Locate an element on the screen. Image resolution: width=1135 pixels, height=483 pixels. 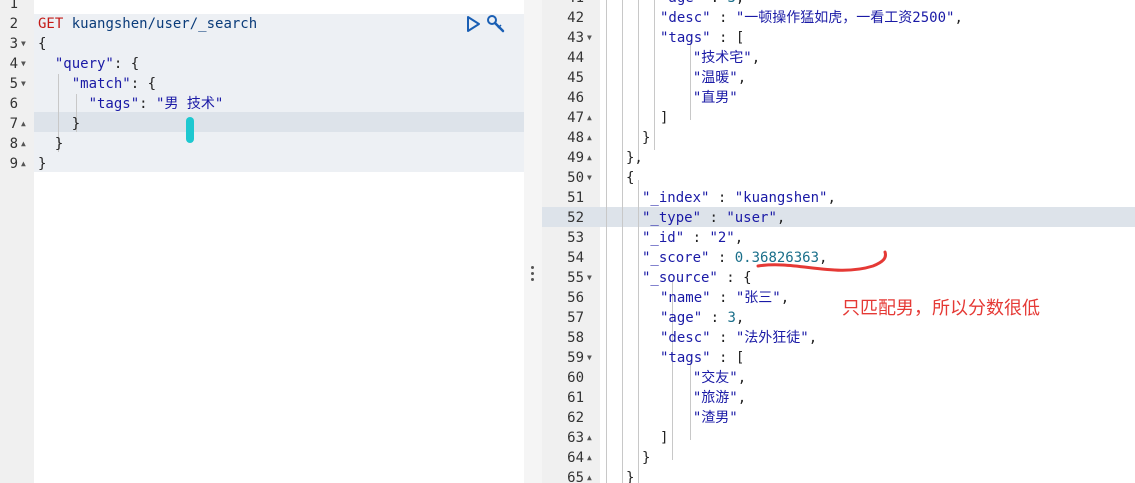
line-number: 8 is located at coordinates (13, 144).